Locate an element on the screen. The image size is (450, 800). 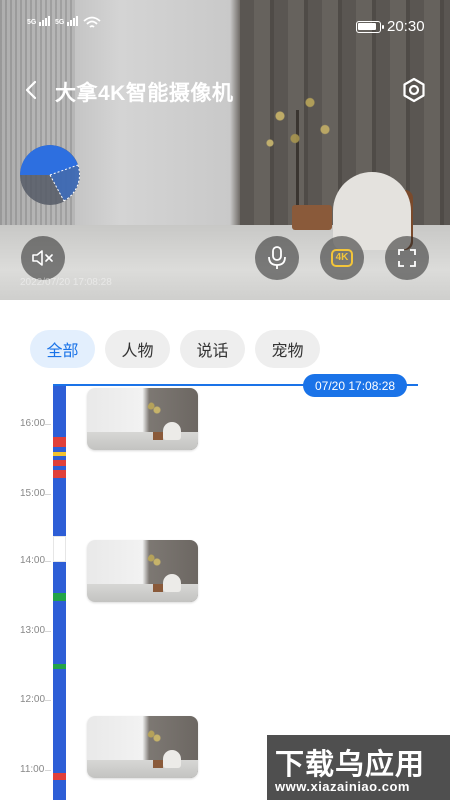
quality-label: 4K is located at coordinates (342, 258).